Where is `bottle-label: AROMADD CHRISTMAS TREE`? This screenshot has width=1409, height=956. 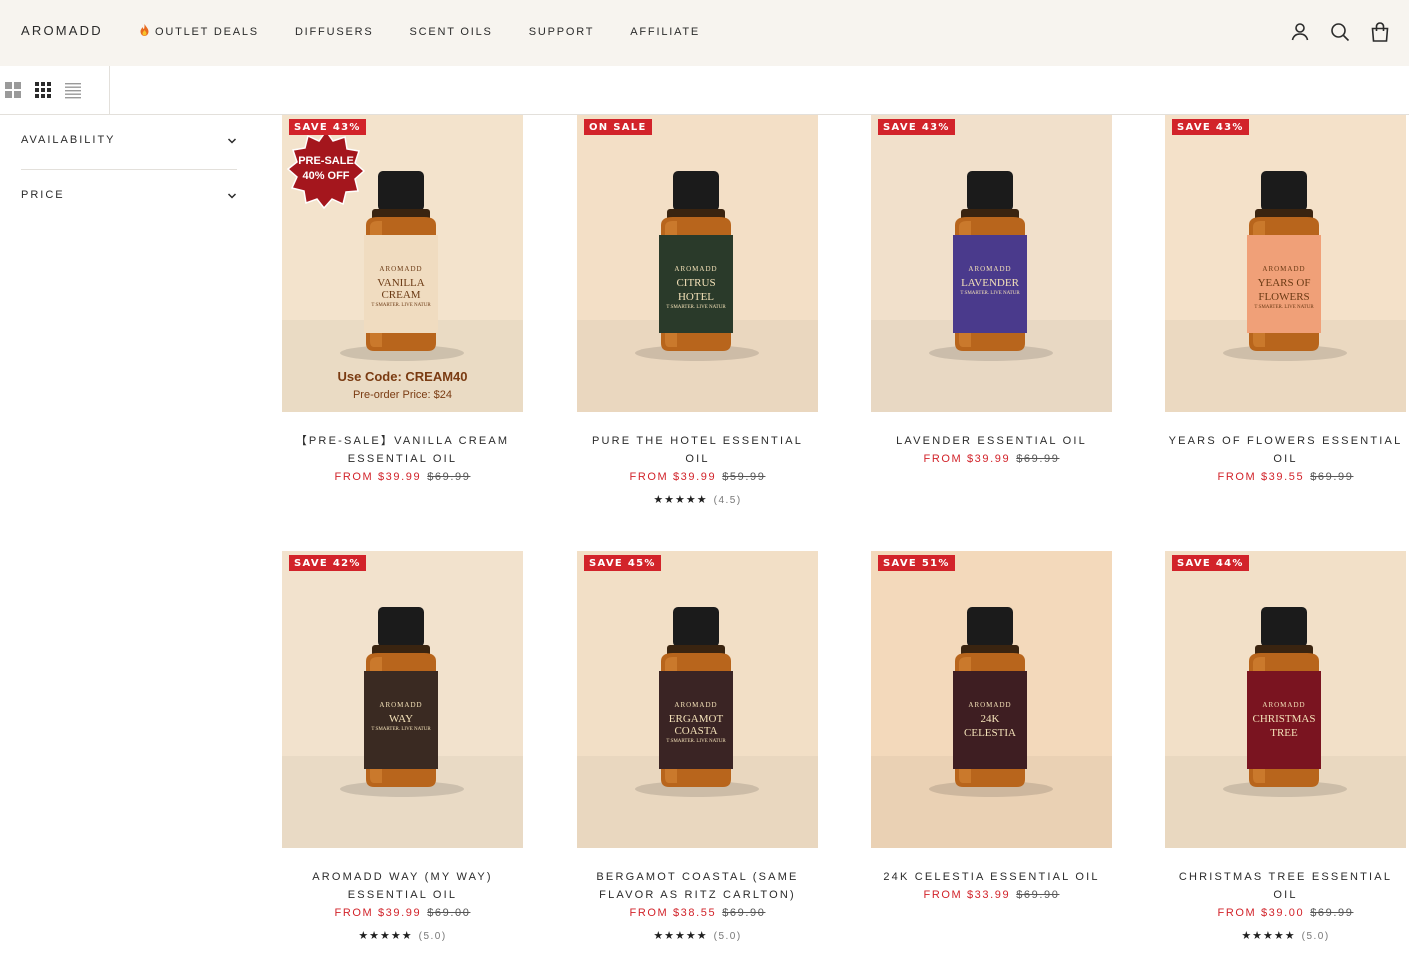 bottle-label: AROMADD CHRISTMAS TREE is located at coordinates (1284, 720).